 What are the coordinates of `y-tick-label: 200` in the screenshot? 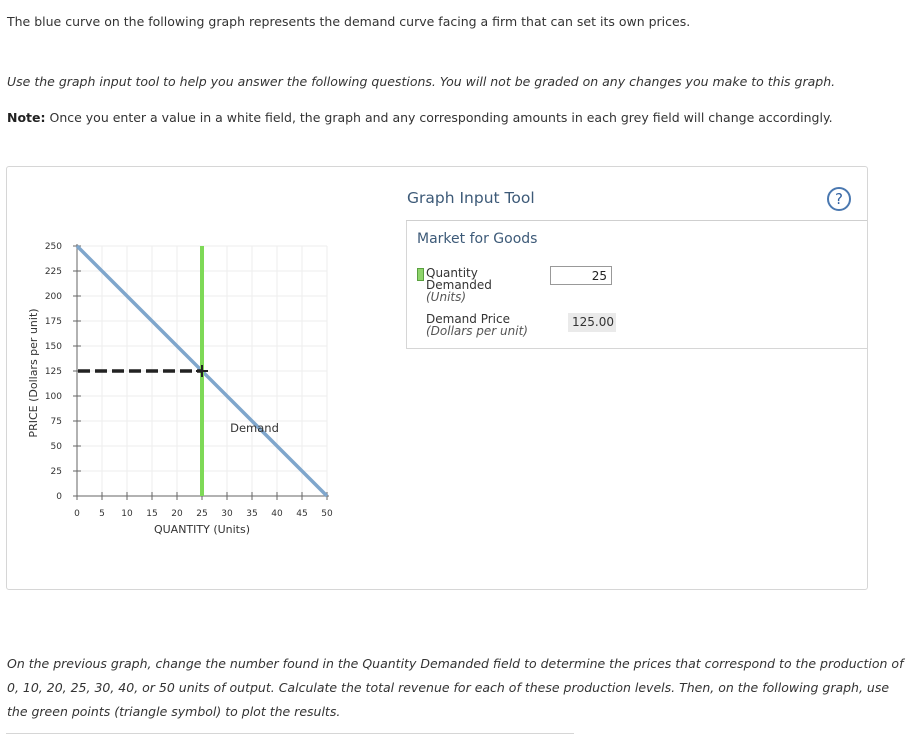 It's located at (53, 297).